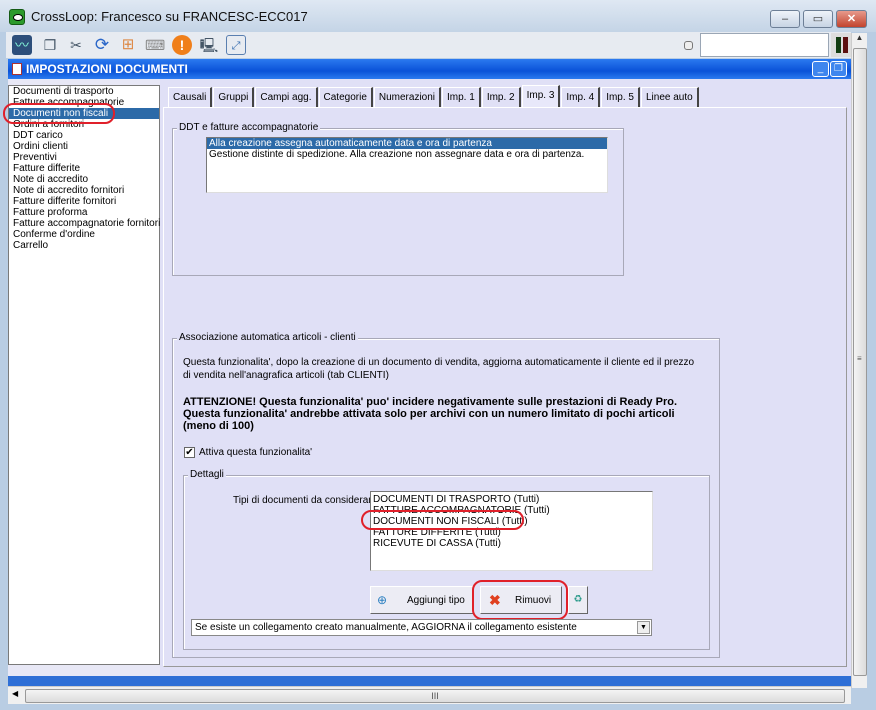 The image size is (876, 710). I want to click on inner-window-titlebar: IMPOSTAZIONI DOCUMENTI, so click(429, 69).